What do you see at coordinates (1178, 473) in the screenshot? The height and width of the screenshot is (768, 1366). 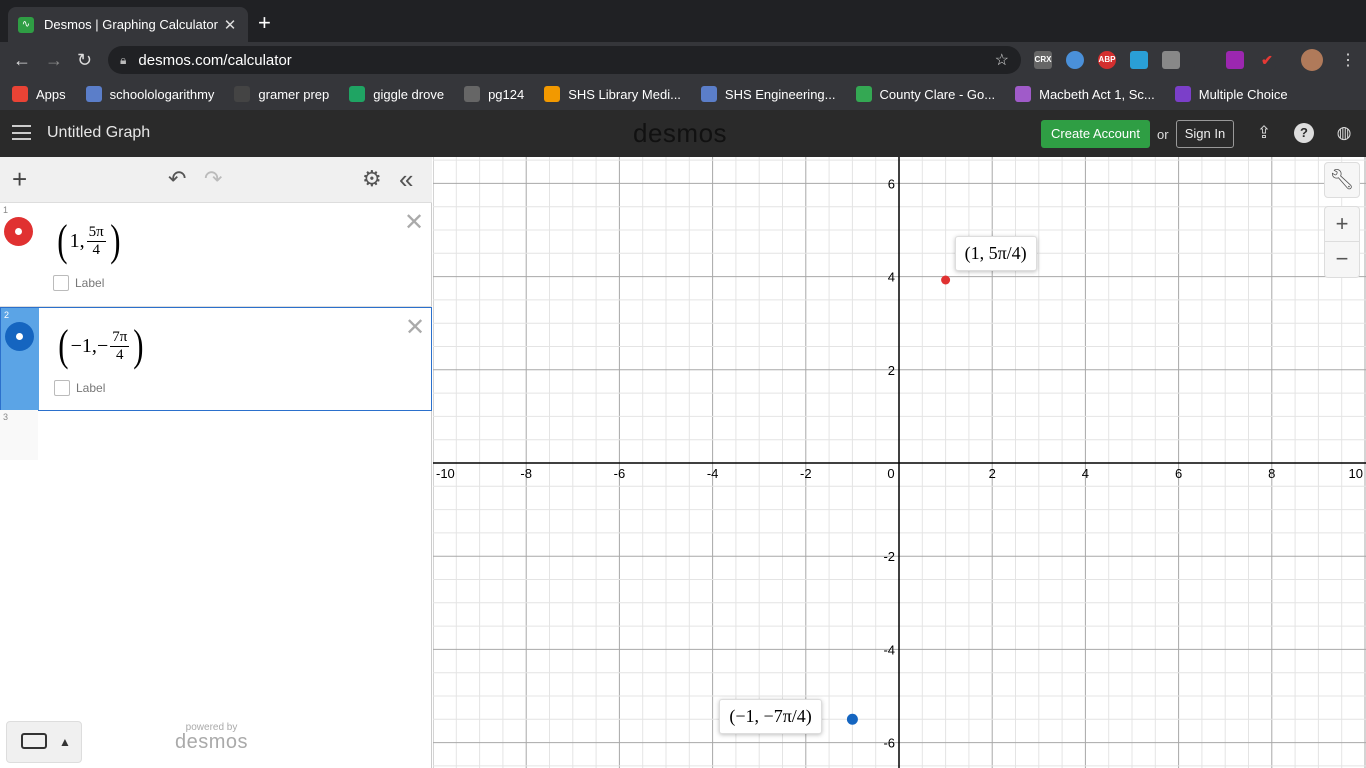 I see `x-tick-label: 6` at bounding box center [1178, 473].